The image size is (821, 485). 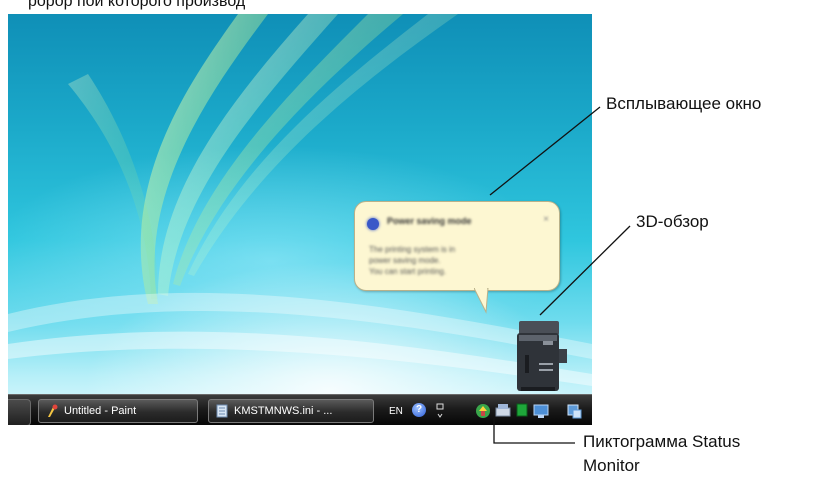 What do you see at coordinates (560, 275) in the screenshot?
I see `callout-lines` at bounding box center [560, 275].